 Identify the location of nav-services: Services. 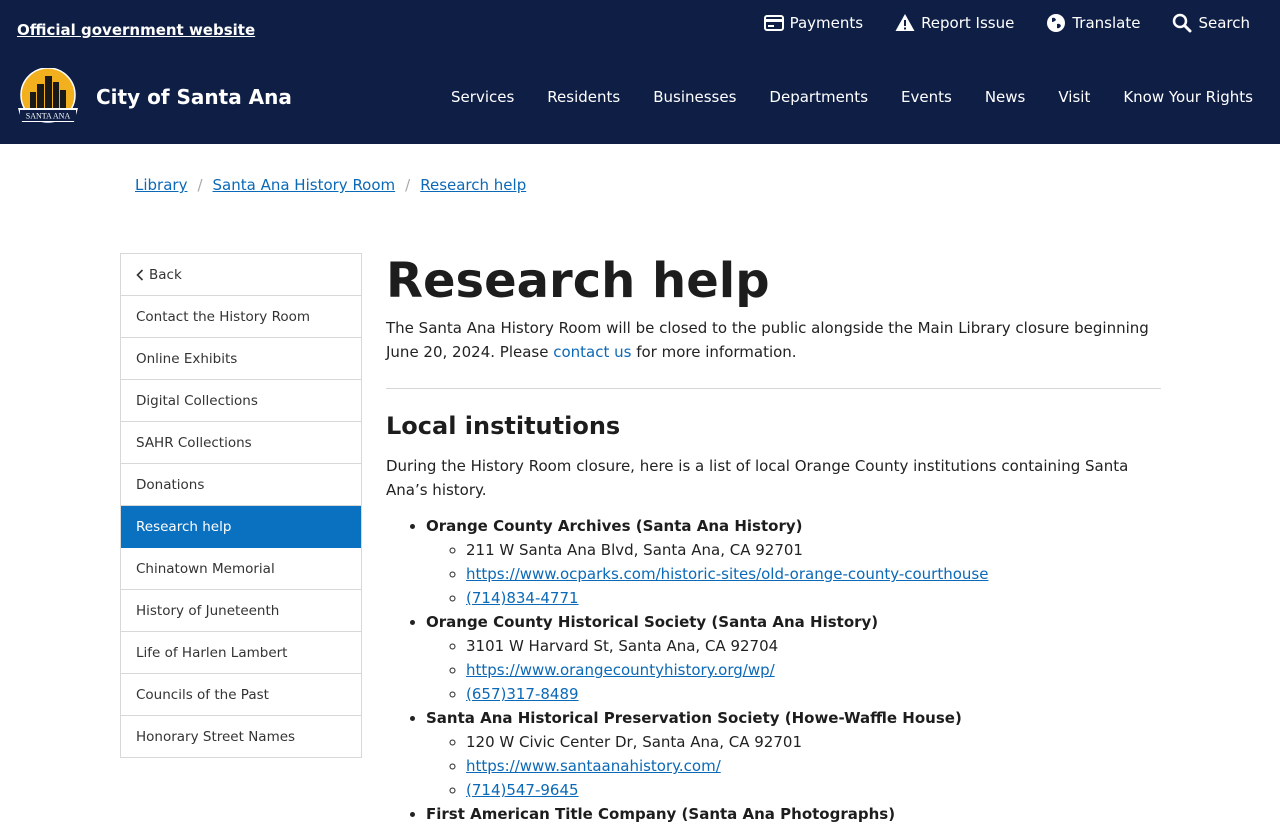
(482, 97).